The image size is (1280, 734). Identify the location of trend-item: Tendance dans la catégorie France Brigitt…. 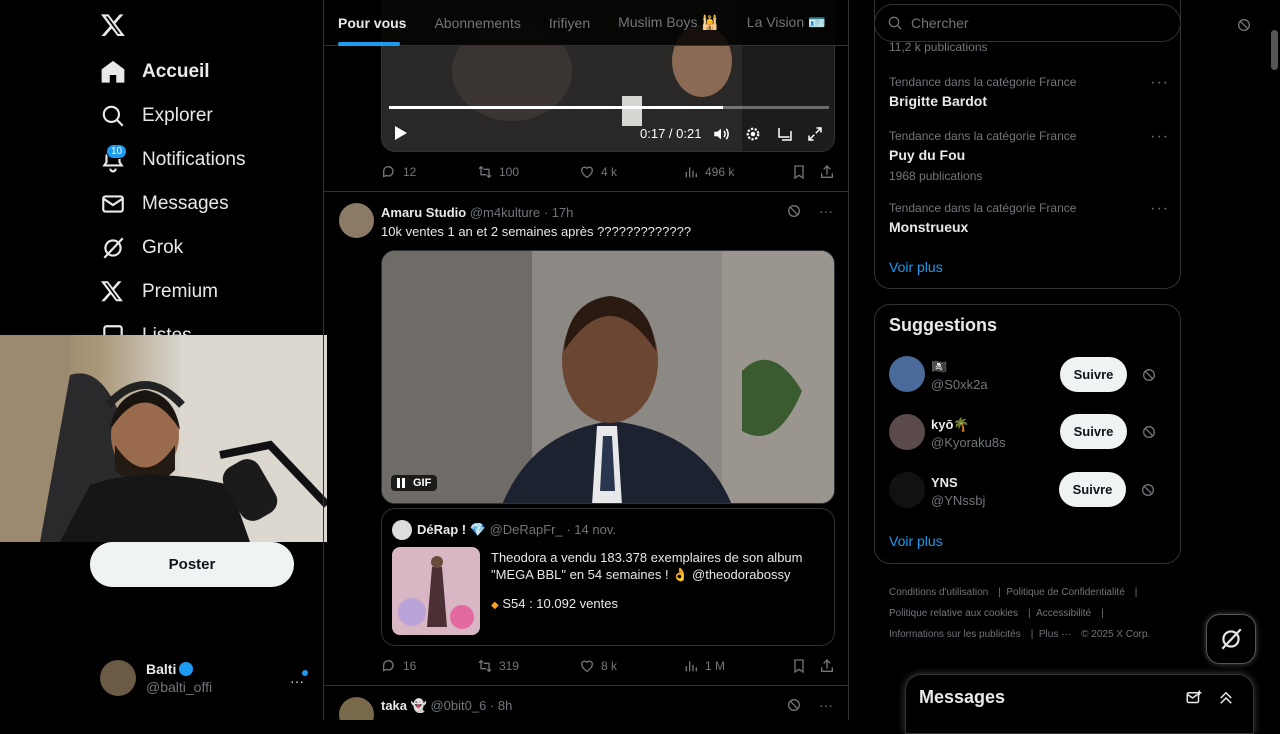
(1029, 92).